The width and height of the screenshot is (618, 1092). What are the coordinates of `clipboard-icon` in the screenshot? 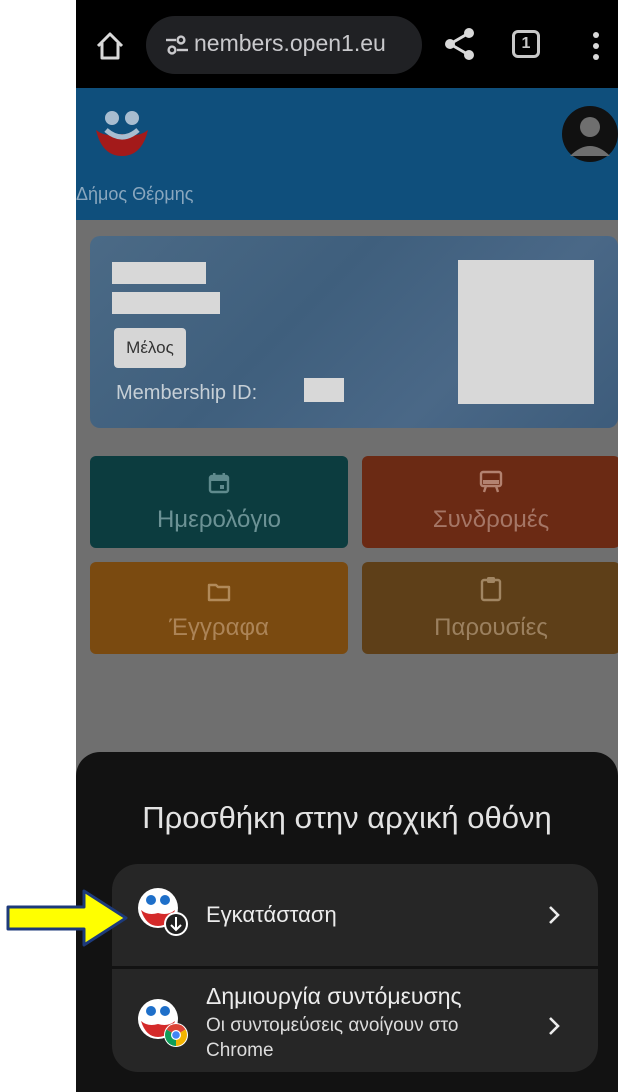 It's located at (491, 589).